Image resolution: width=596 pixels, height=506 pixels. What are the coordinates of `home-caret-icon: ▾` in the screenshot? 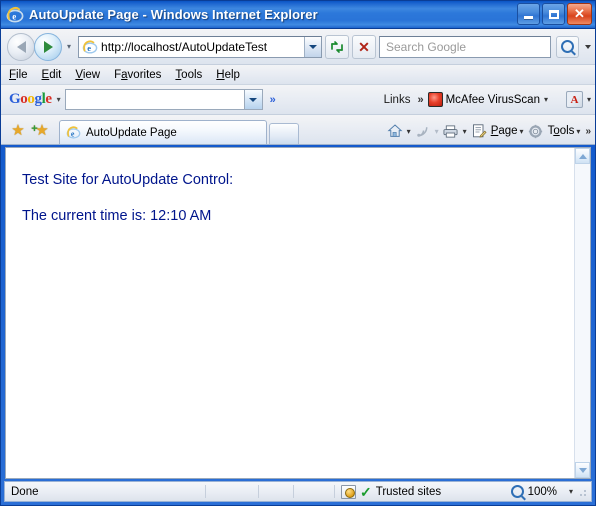 It's located at (409, 131).